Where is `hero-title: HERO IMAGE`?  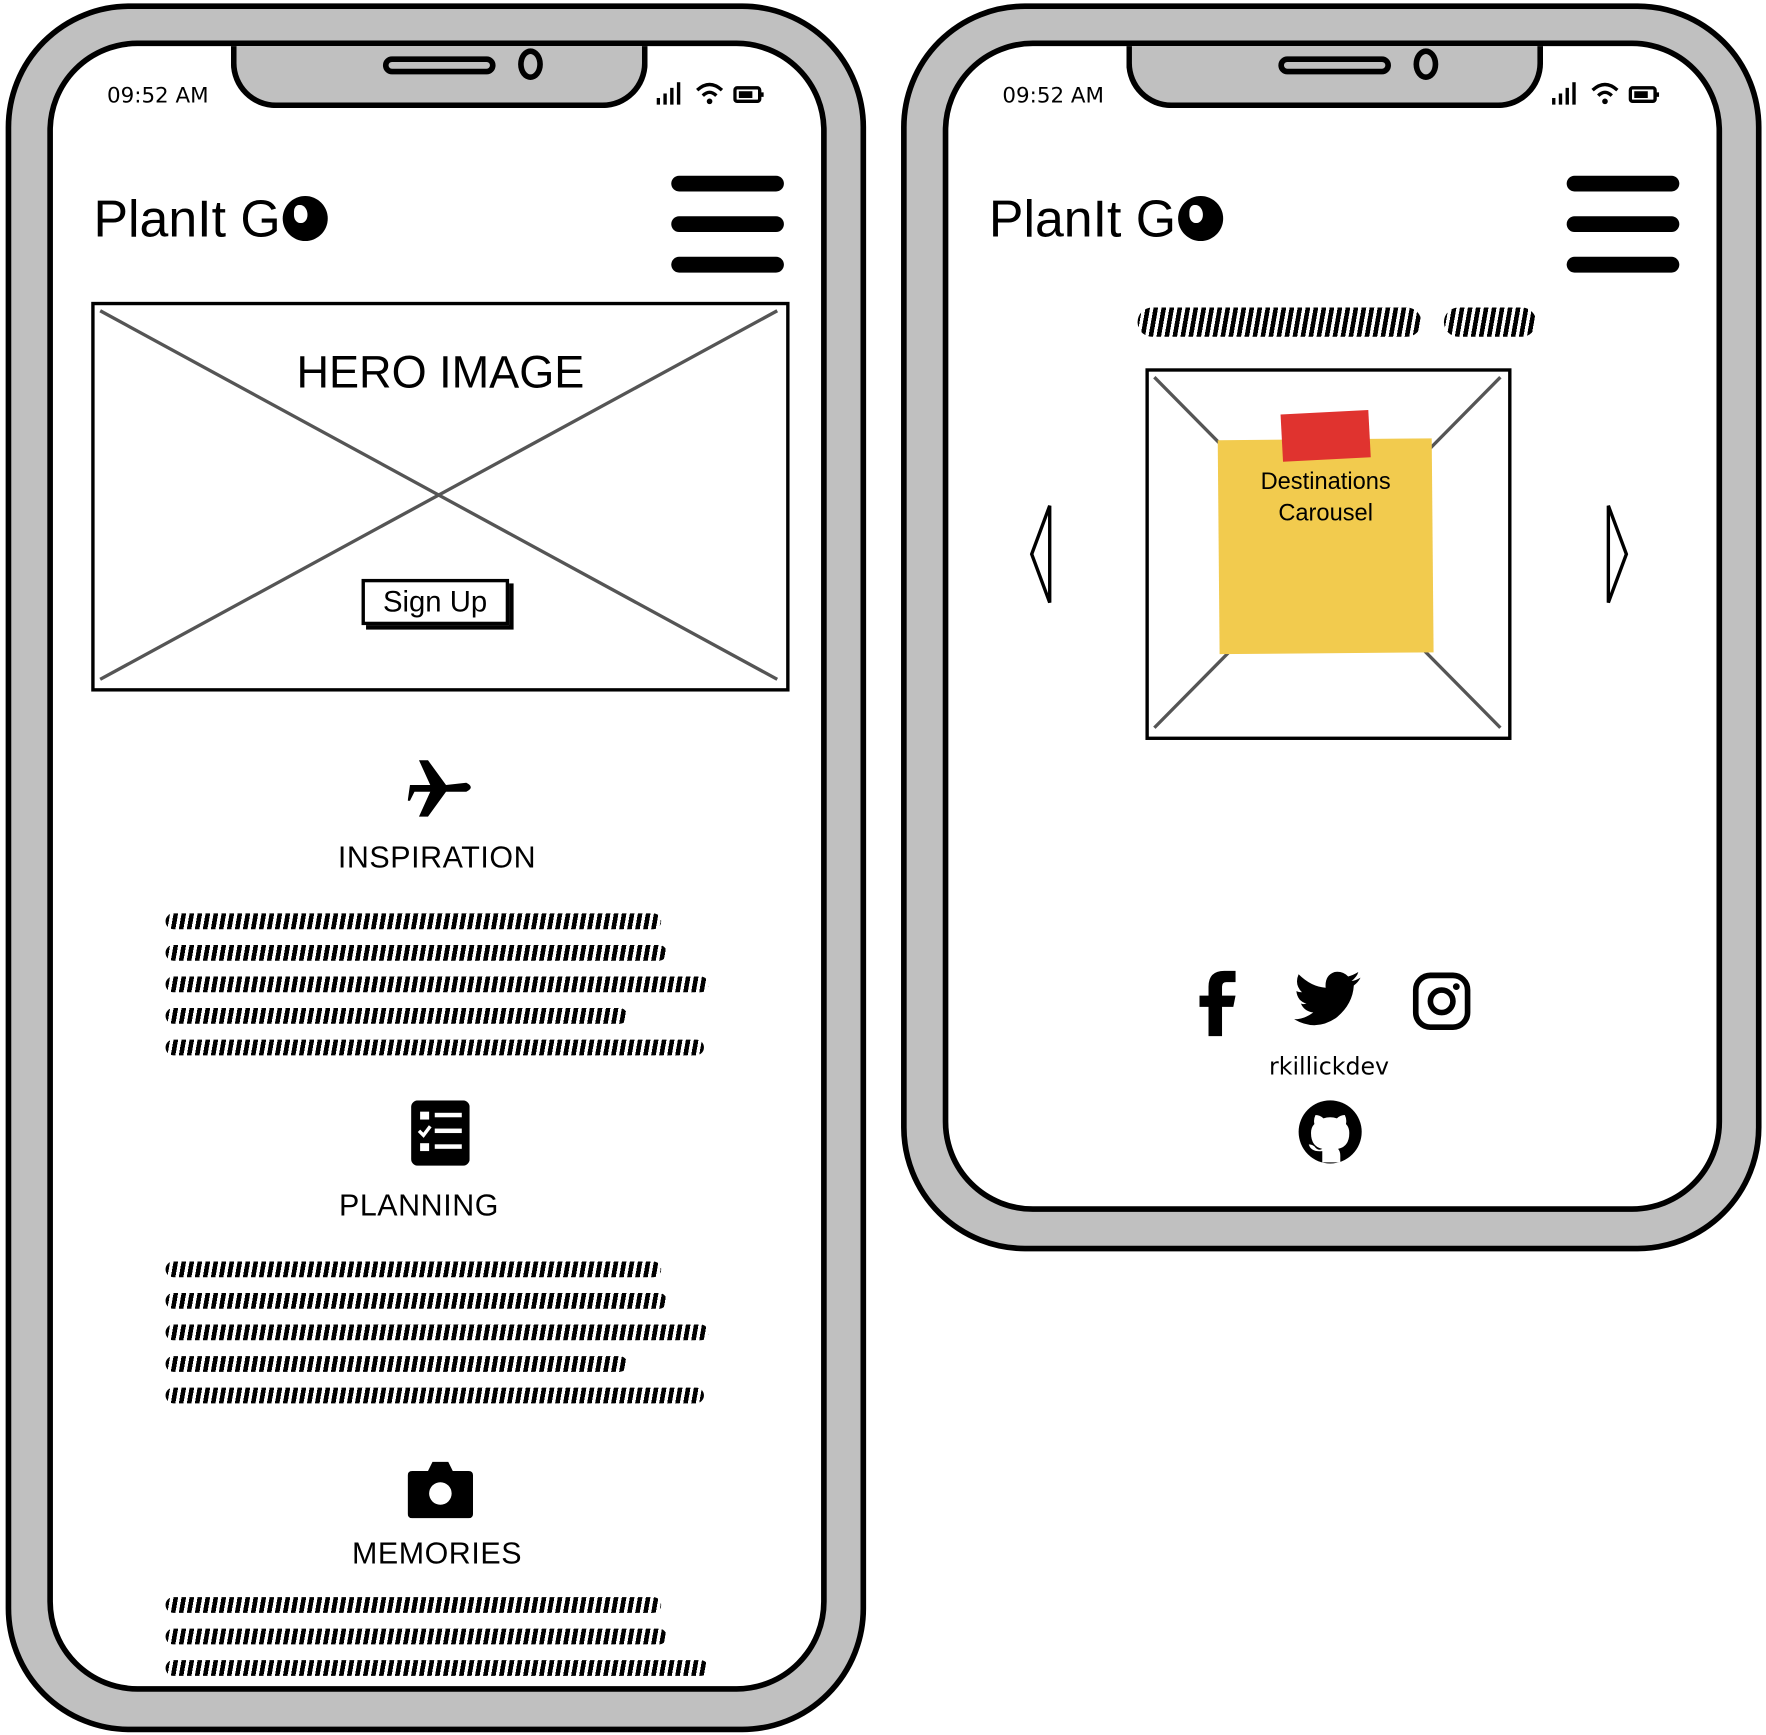 hero-title: HERO IMAGE is located at coordinates (440, 373).